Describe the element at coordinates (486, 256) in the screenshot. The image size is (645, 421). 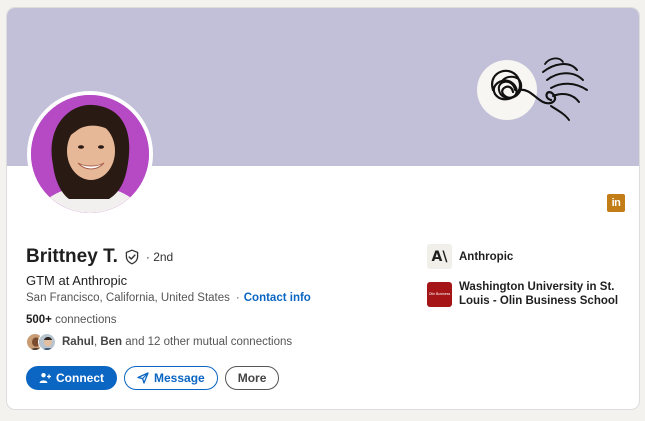
I see `current-company-name: Anthropic` at that location.